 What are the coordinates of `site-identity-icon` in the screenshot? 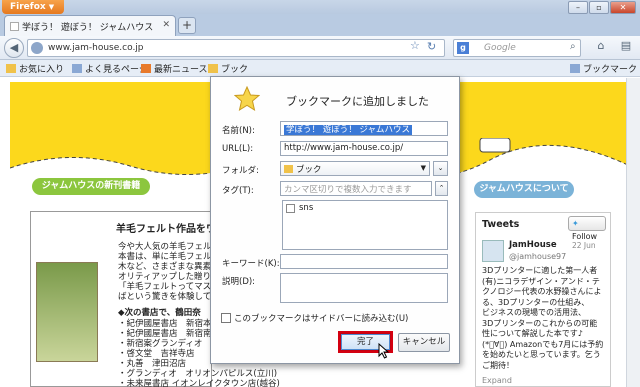 It's located at (37, 48).